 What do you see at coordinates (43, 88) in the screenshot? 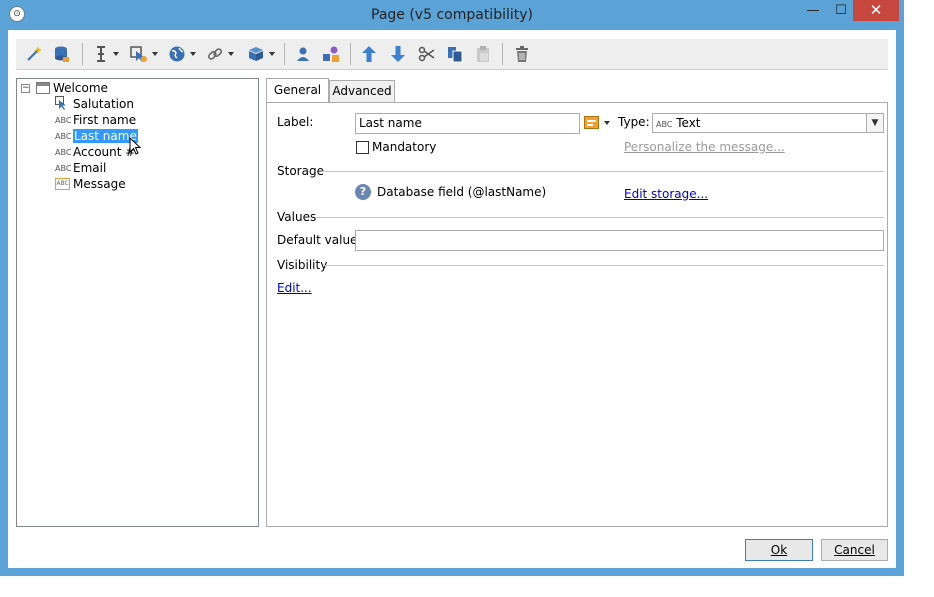
I see `page-icon` at bounding box center [43, 88].